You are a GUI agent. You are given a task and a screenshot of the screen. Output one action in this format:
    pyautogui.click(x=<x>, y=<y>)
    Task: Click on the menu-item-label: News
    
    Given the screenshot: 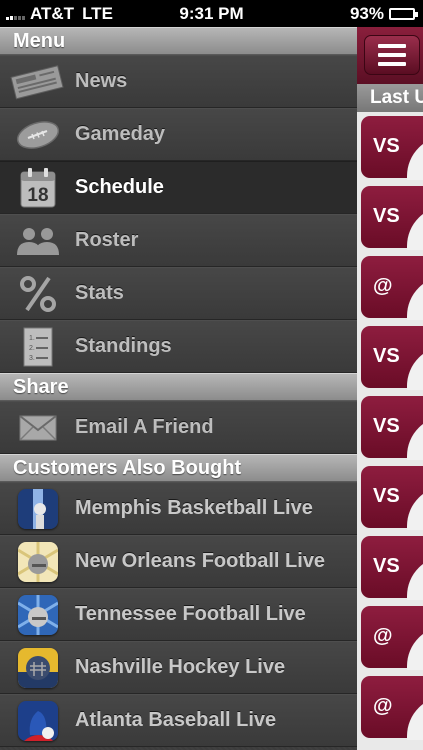 What is the action you would take?
    pyautogui.click(x=101, y=81)
    